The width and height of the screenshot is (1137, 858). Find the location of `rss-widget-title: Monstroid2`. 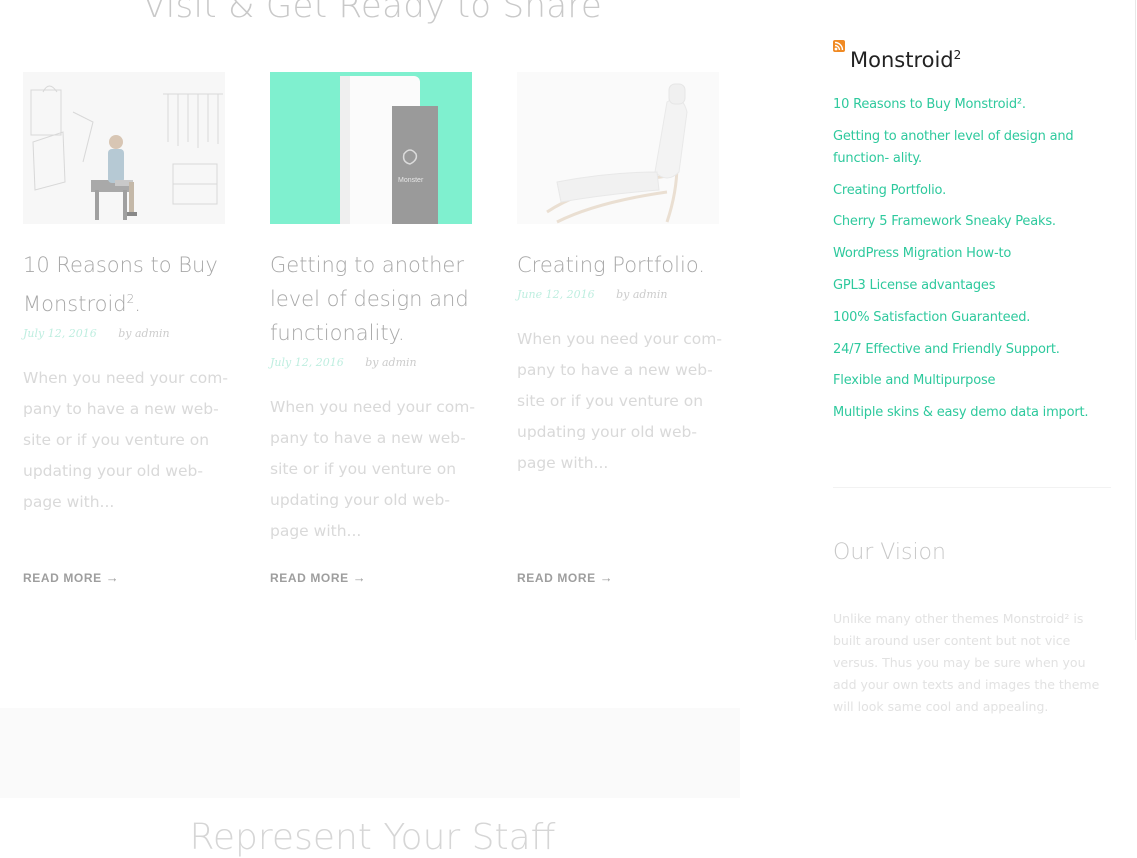

rss-widget-title: Monstroid2 is located at coordinates (897, 57).